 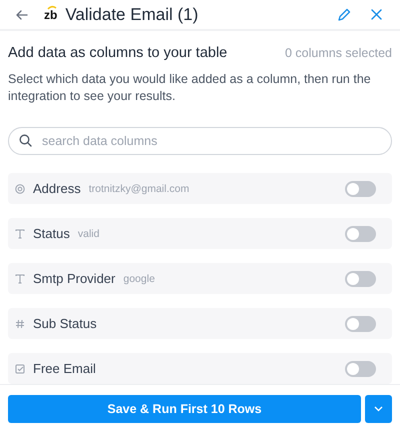 I want to click on dropdown-button, so click(x=378, y=409).